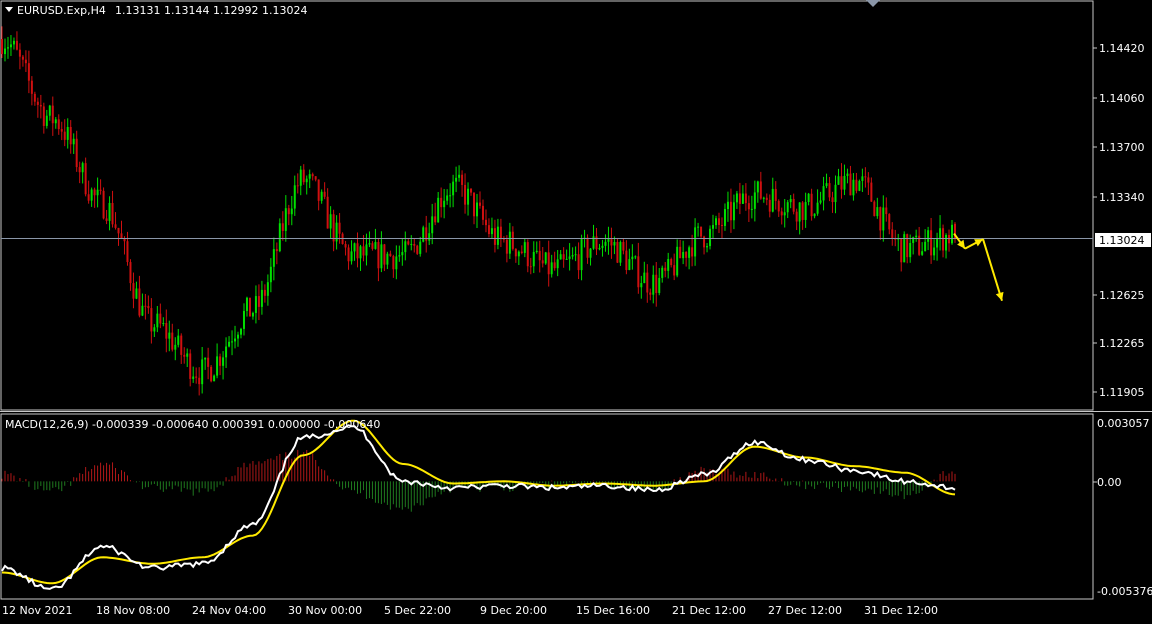 Image resolution: width=1152 pixels, height=624 pixels. I want to click on time-label: 5 Dec 22:00, so click(417, 610).